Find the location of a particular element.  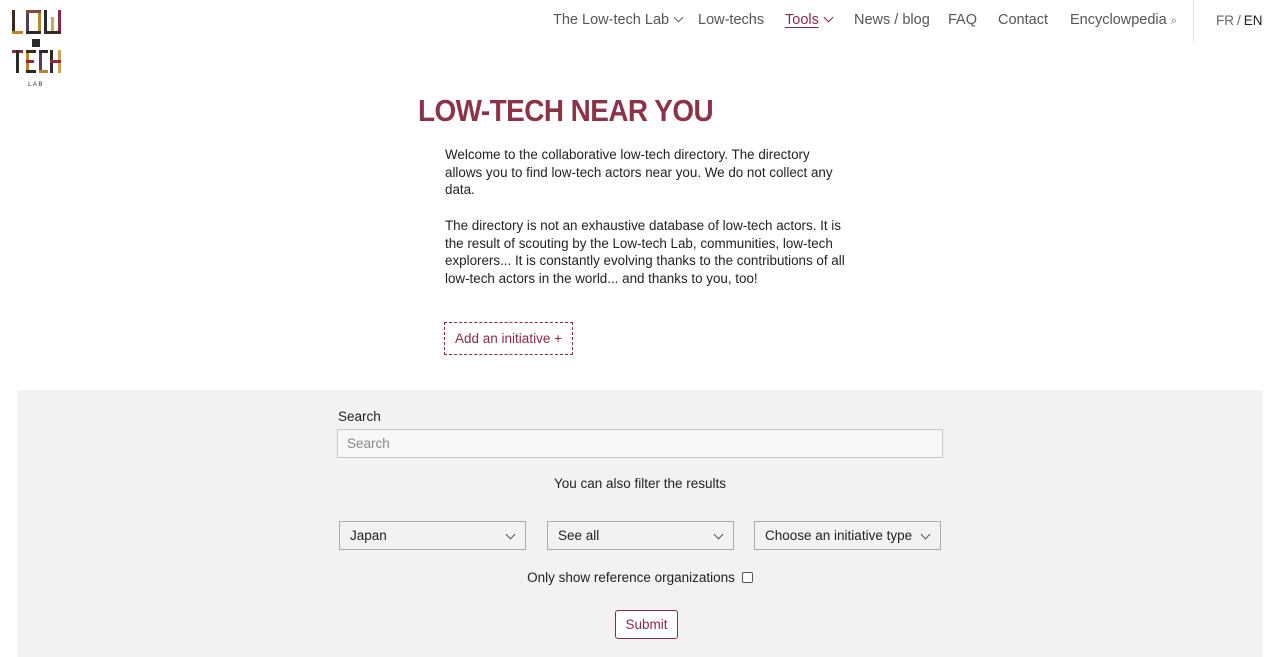

nav-item-label: Encyclowpedia is located at coordinates (1118, 20).